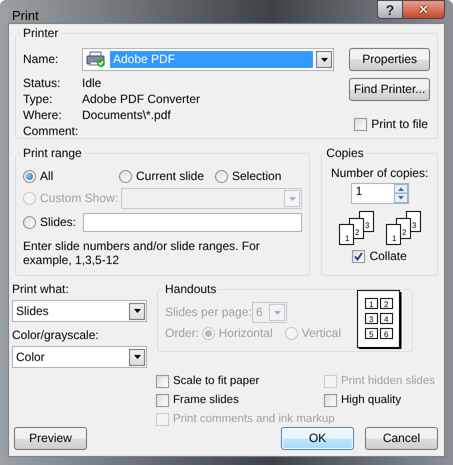 Image resolution: width=453 pixels, height=465 pixels. What do you see at coordinates (388, 381) in the screenshot?
I see `checkbox-label: Print hidden slides` at bounding box center [388, 381].